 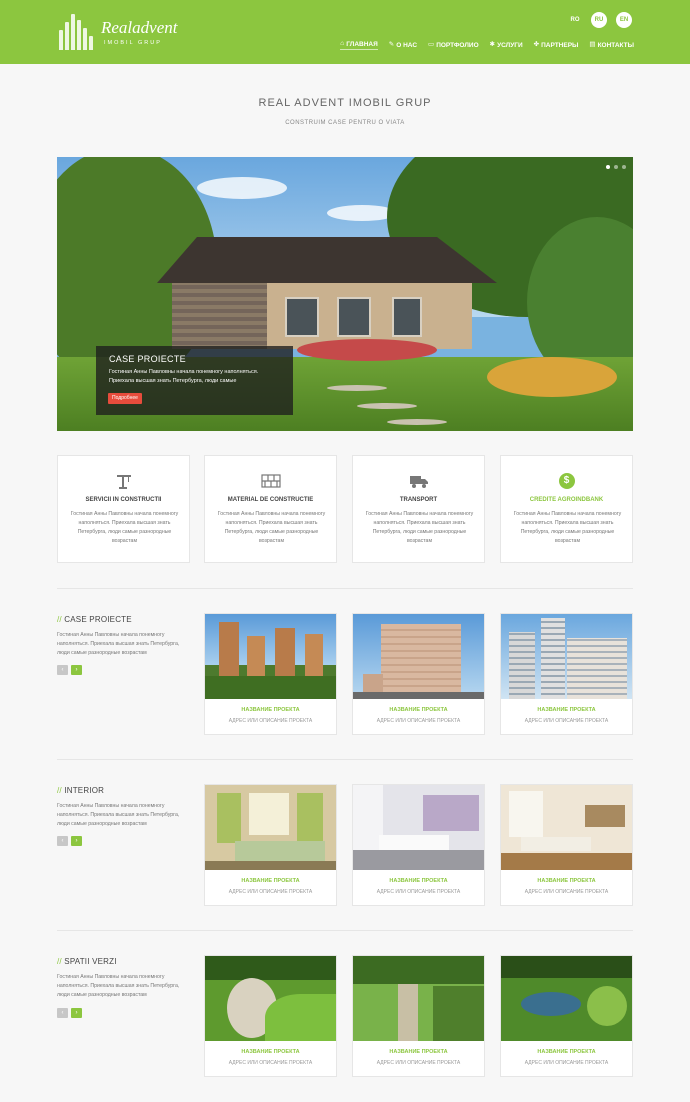 I want to click on page-subtitle: CONSTRUIM CASE PENTRU O VIATA, so click(x=345, y=123).